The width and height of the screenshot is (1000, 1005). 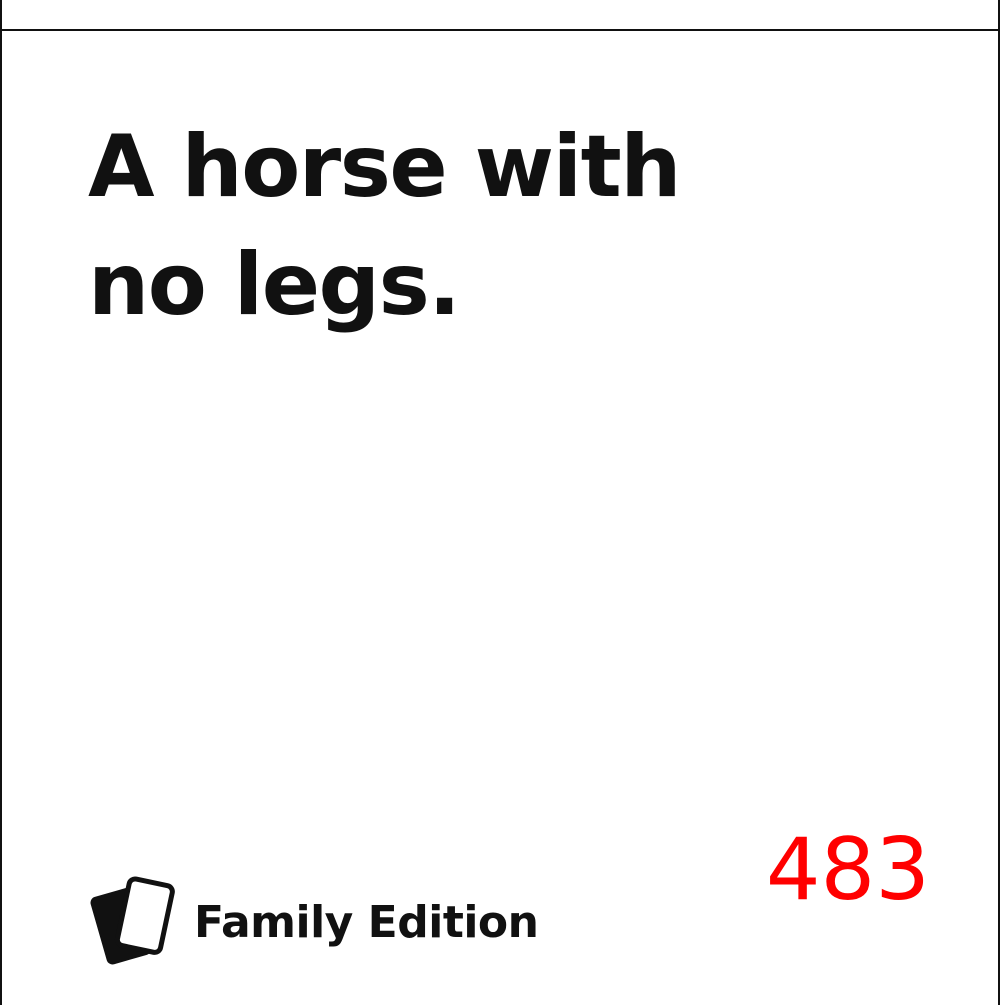 What do you see at coordinates (274, 285) in the screenshot?
I see `card-text-line-2: no legs.` at bounding box center [274, 285].